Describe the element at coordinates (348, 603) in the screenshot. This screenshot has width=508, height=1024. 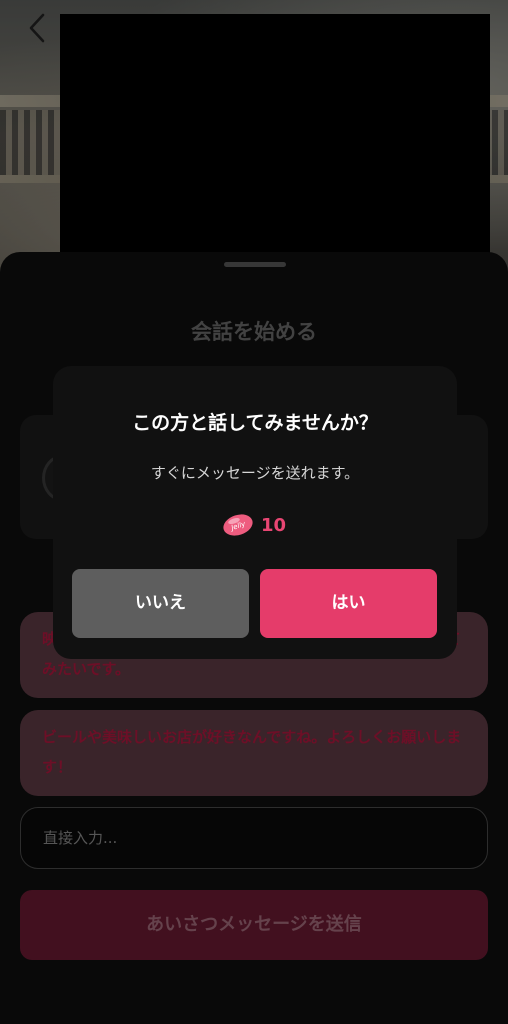
I see `yes-button: はい` at that location.